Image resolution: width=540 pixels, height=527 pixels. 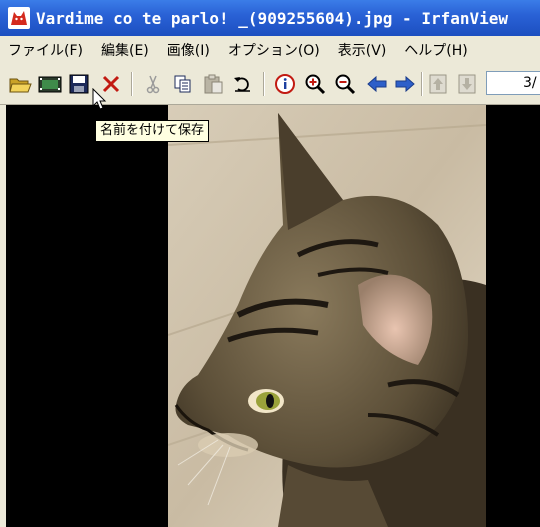 I want to click on toolbar: 3/, so click(x=270, y=84).